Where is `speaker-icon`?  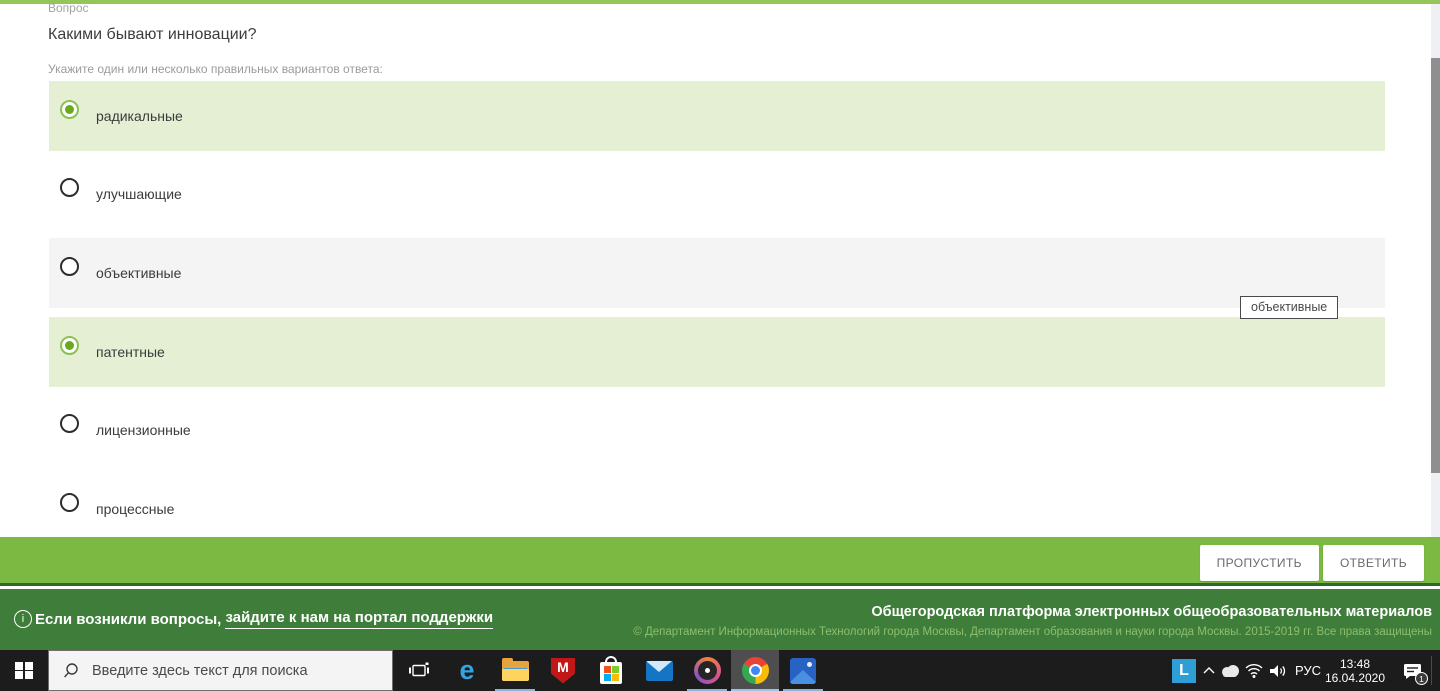
speaker-icon is located at coordinates (1277, 670).